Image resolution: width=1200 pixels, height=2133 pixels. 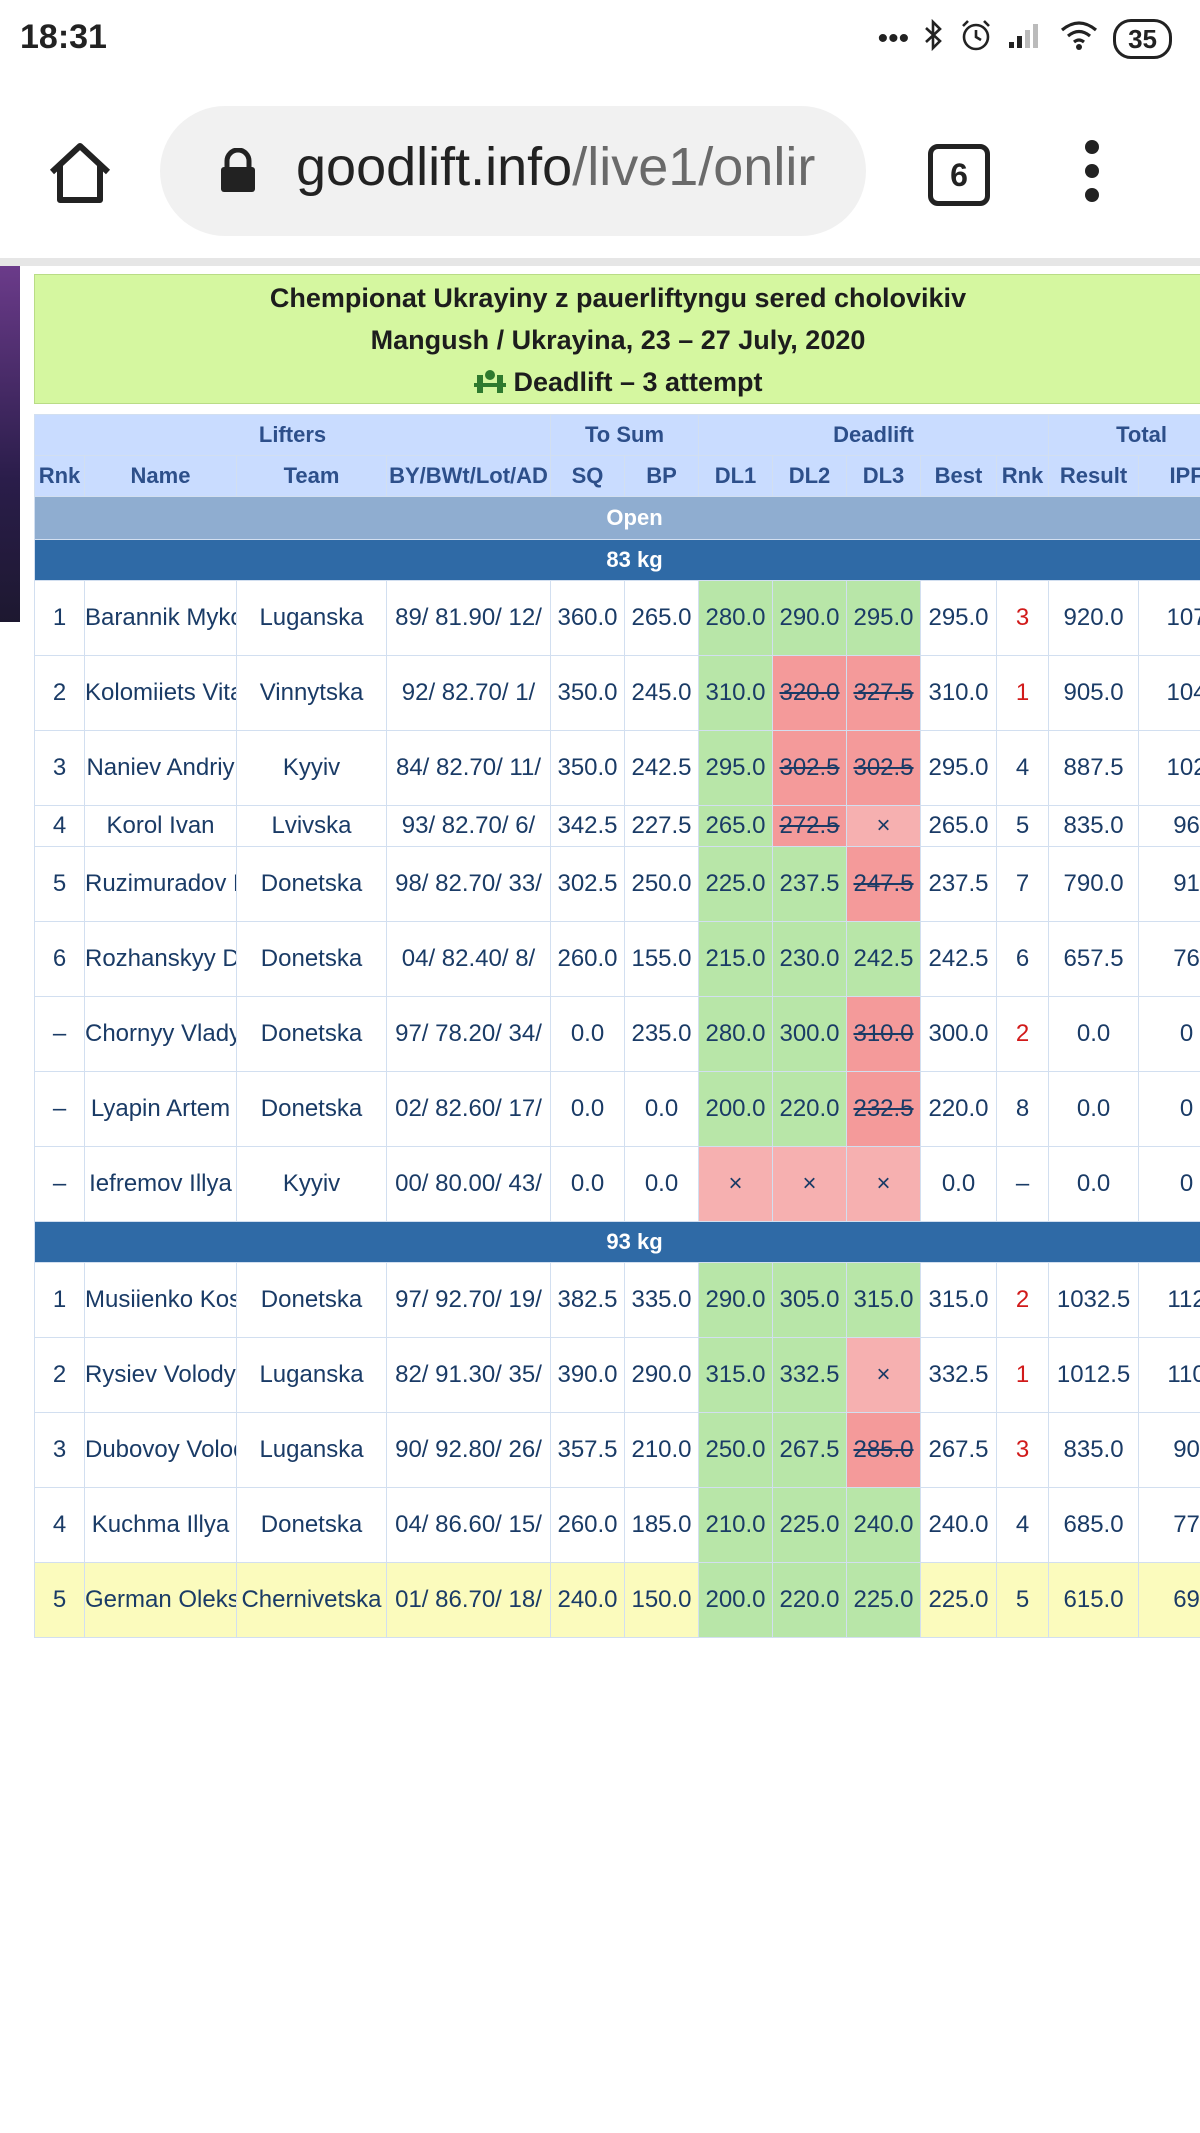 I want to click on column-header: DL1, so click(x=735, y=476).